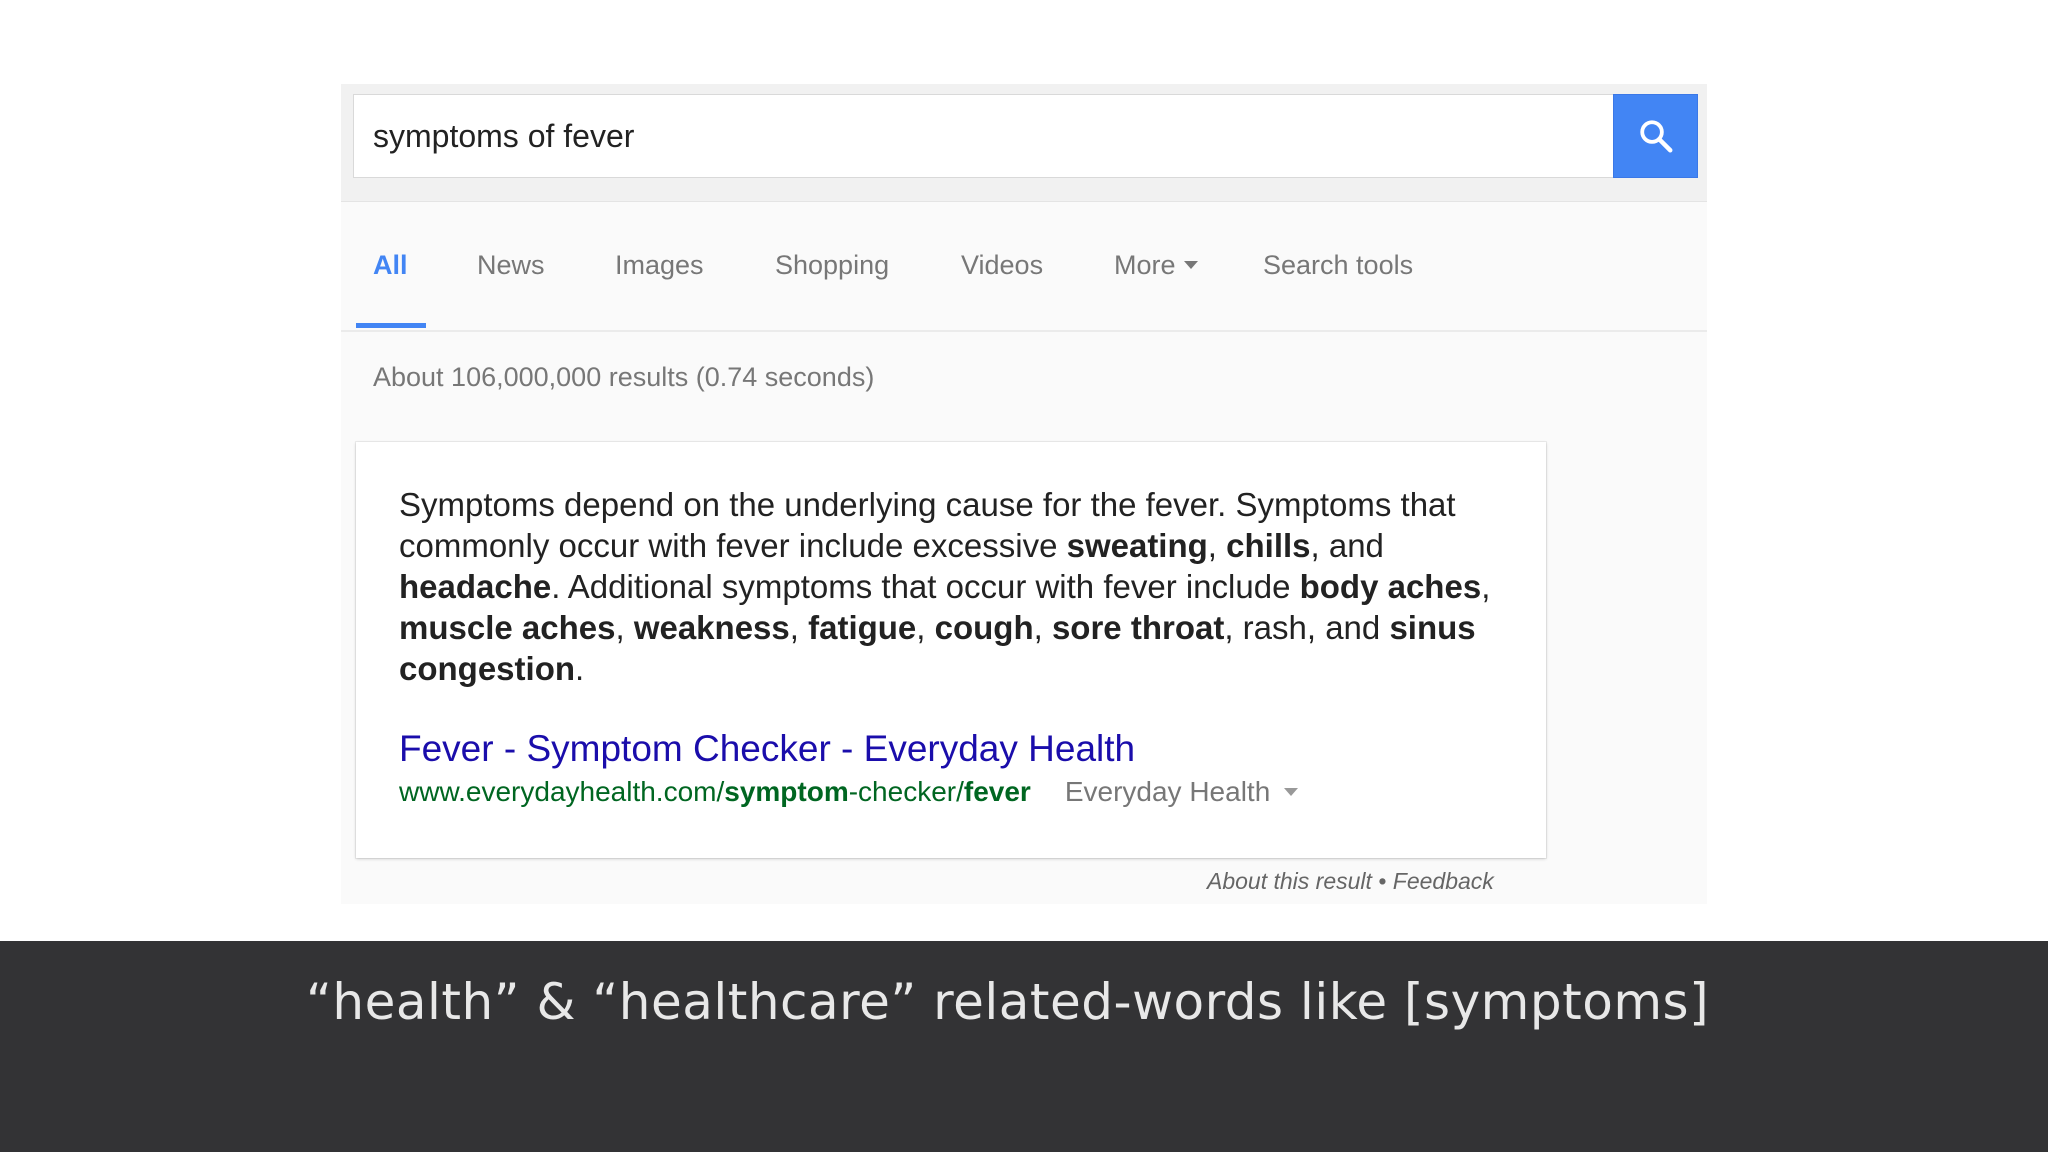 The image size is (2048, 1152). I want to click on snippet-text: ., so click(580, 668).